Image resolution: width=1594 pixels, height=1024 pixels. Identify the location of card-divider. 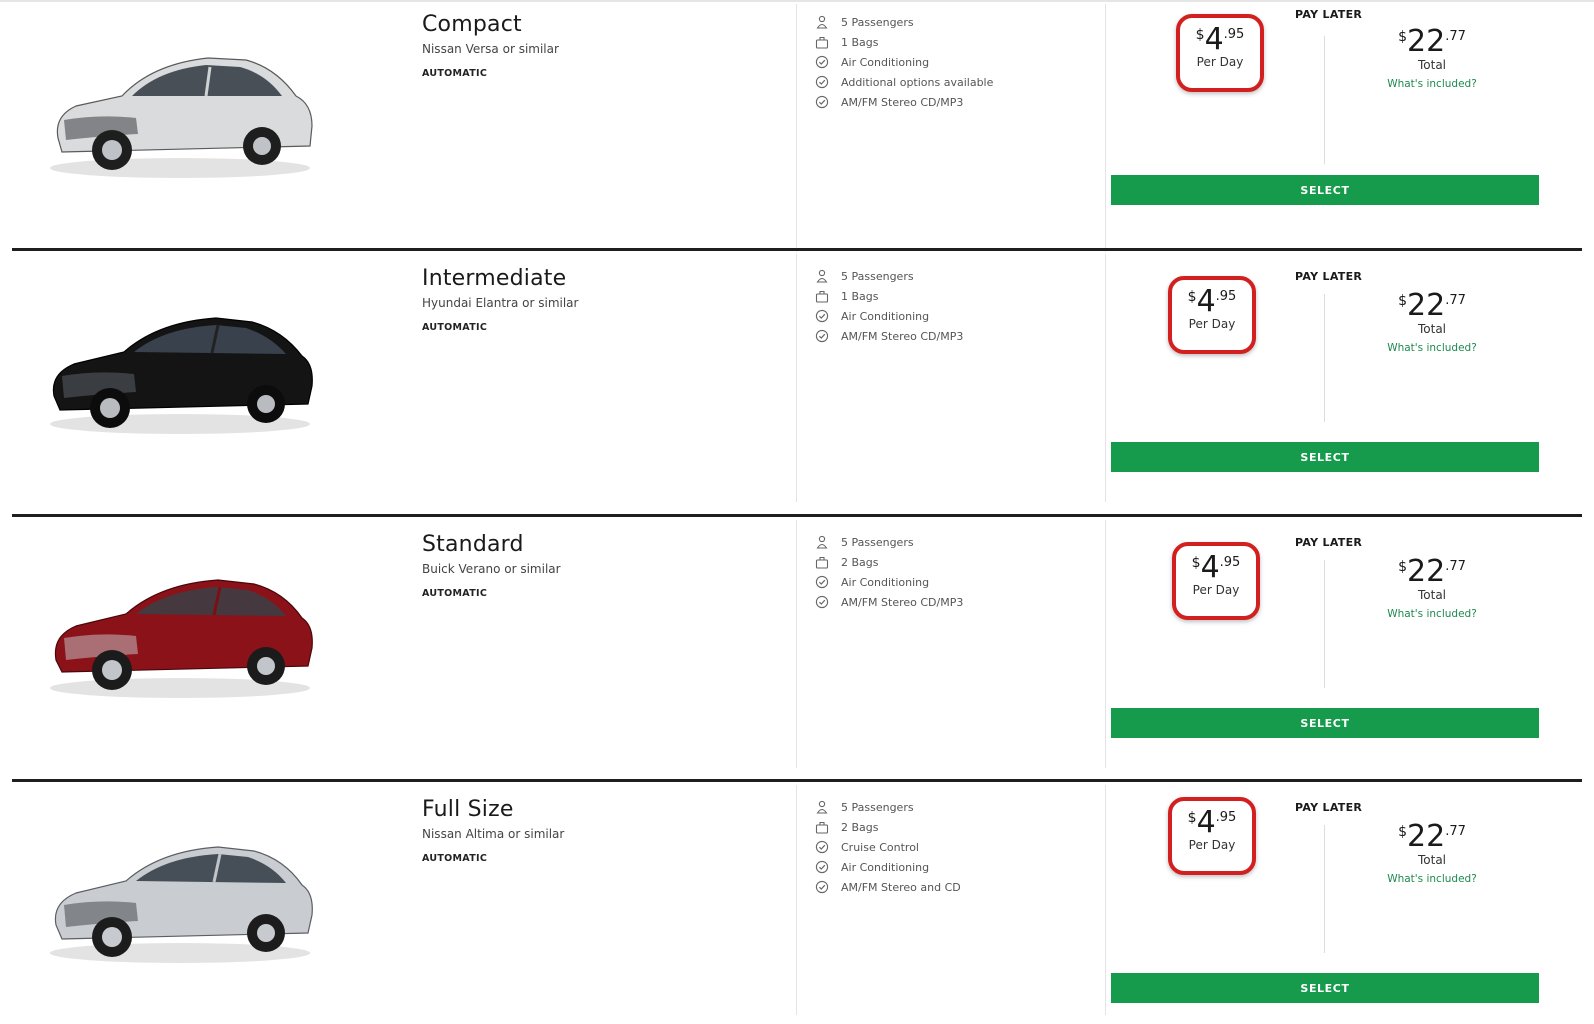
(797, 780).